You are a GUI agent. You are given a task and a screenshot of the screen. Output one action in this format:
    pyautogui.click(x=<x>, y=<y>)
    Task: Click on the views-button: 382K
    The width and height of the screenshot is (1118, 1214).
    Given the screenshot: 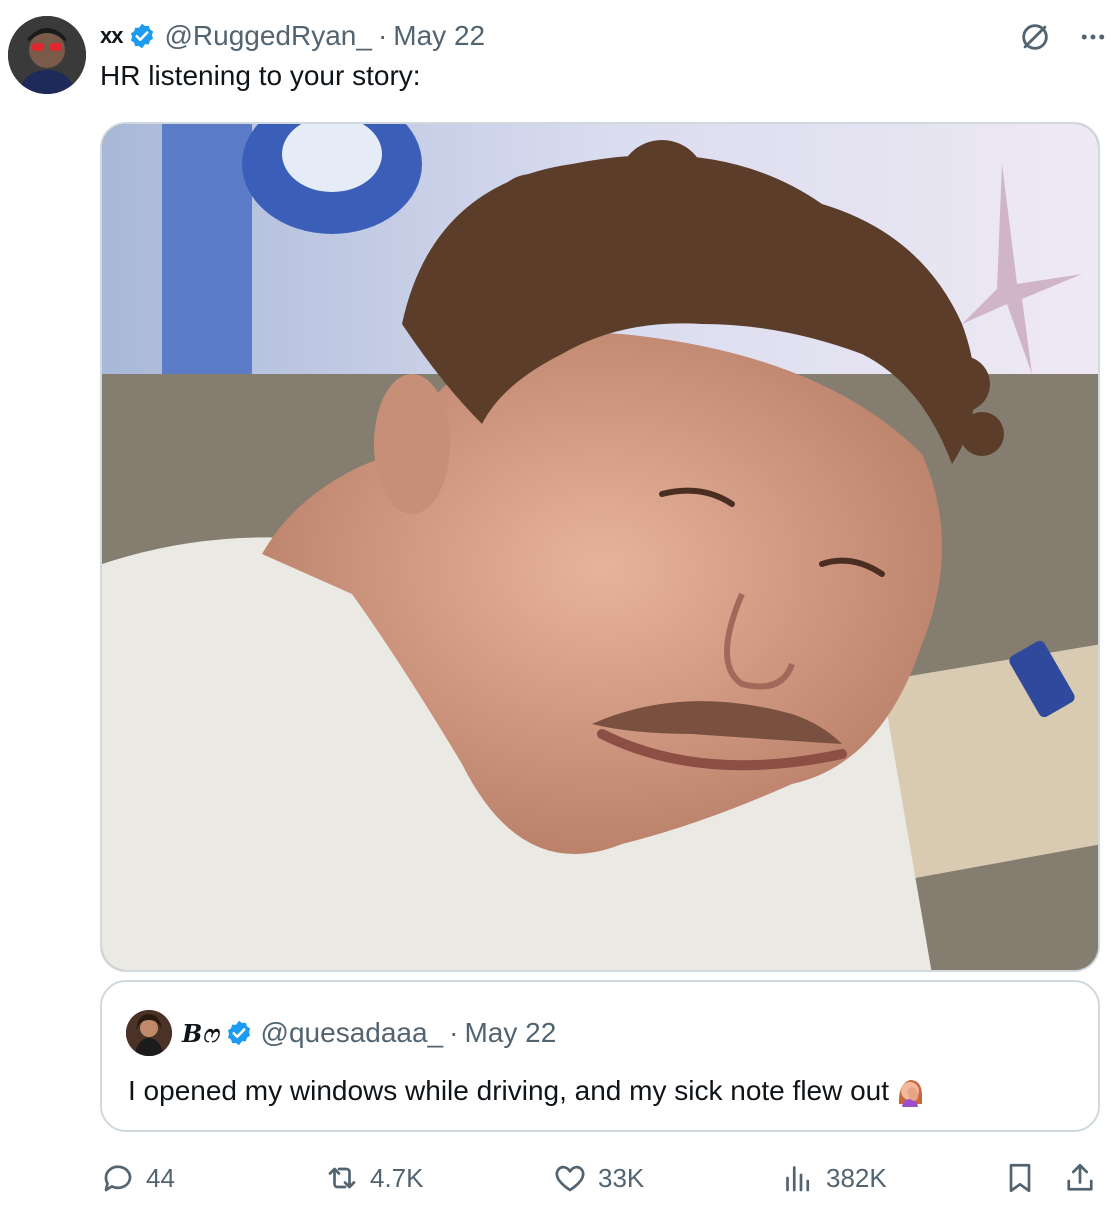 What is the action you would take?
    pyautogui.click(x=833, y=1178)
    